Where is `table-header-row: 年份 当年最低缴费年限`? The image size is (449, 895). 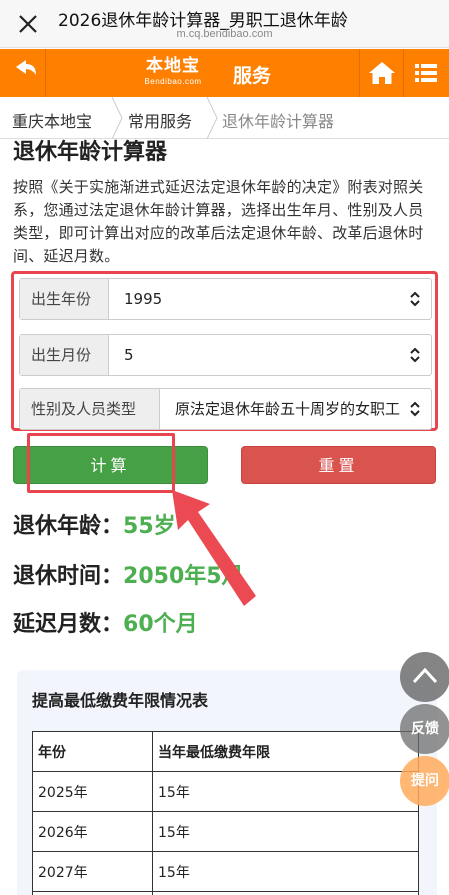
table-header-row: 年份 当年最低缴费年限 is located at coordinates (225, 751).